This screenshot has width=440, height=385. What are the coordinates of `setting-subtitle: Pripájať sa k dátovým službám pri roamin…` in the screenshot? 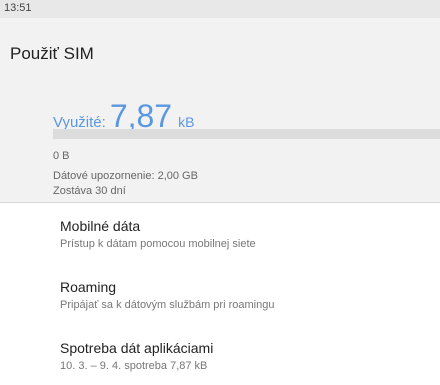 It's located at (167, 305).